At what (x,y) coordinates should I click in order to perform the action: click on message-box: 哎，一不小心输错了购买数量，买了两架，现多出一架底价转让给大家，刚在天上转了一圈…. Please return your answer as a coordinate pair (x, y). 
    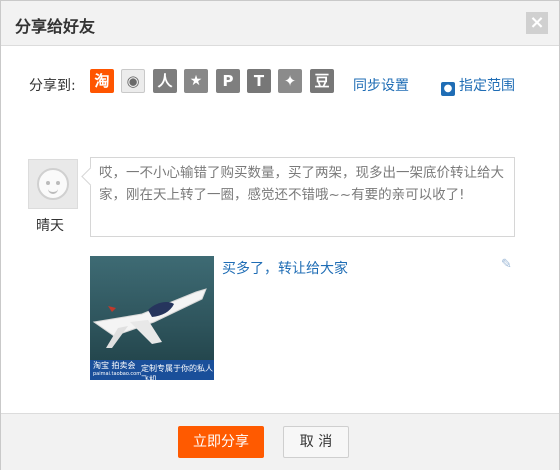
    Looking at the image, I should click on (298, 197).